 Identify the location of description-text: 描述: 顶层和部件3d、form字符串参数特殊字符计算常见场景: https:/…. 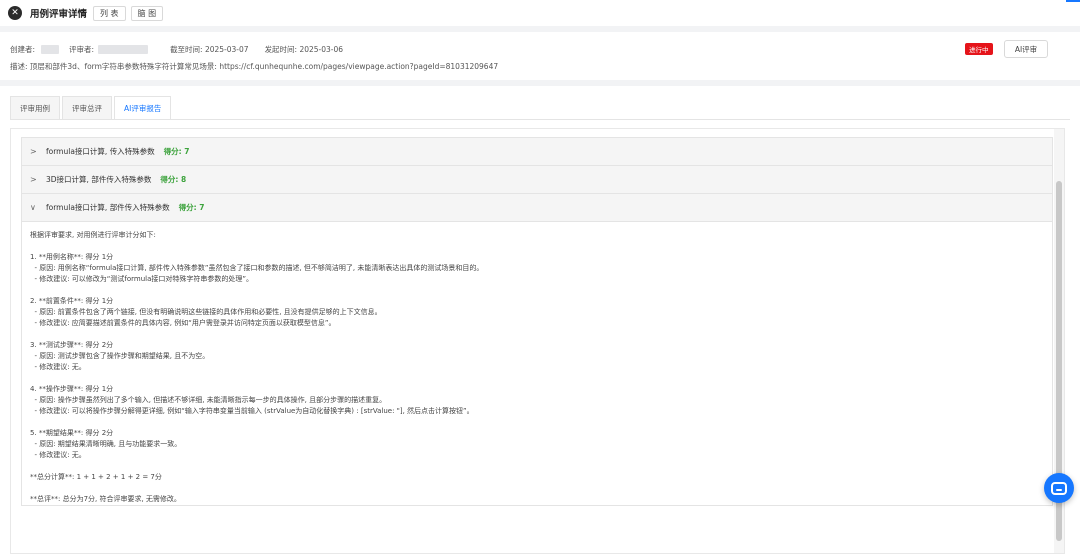
(254, 66).